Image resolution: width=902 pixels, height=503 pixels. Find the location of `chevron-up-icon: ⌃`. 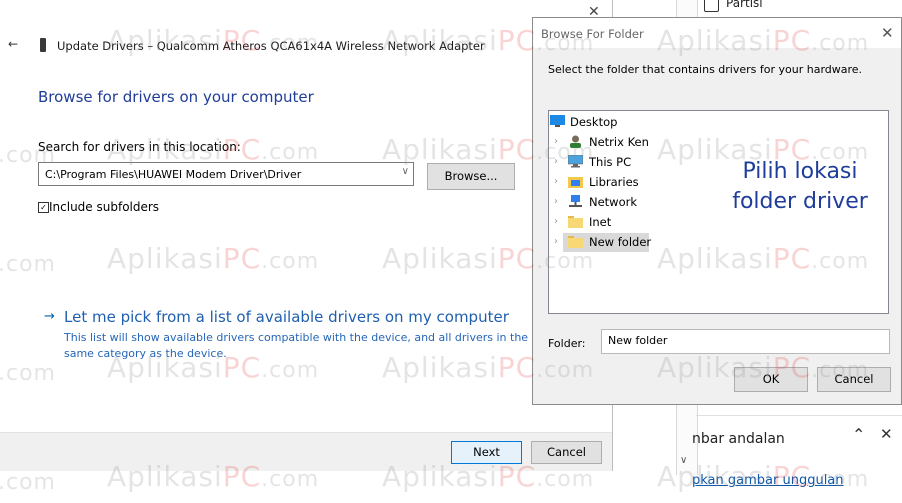

chevron-up-icon: ⌃ is located at coordinates (858, 434).